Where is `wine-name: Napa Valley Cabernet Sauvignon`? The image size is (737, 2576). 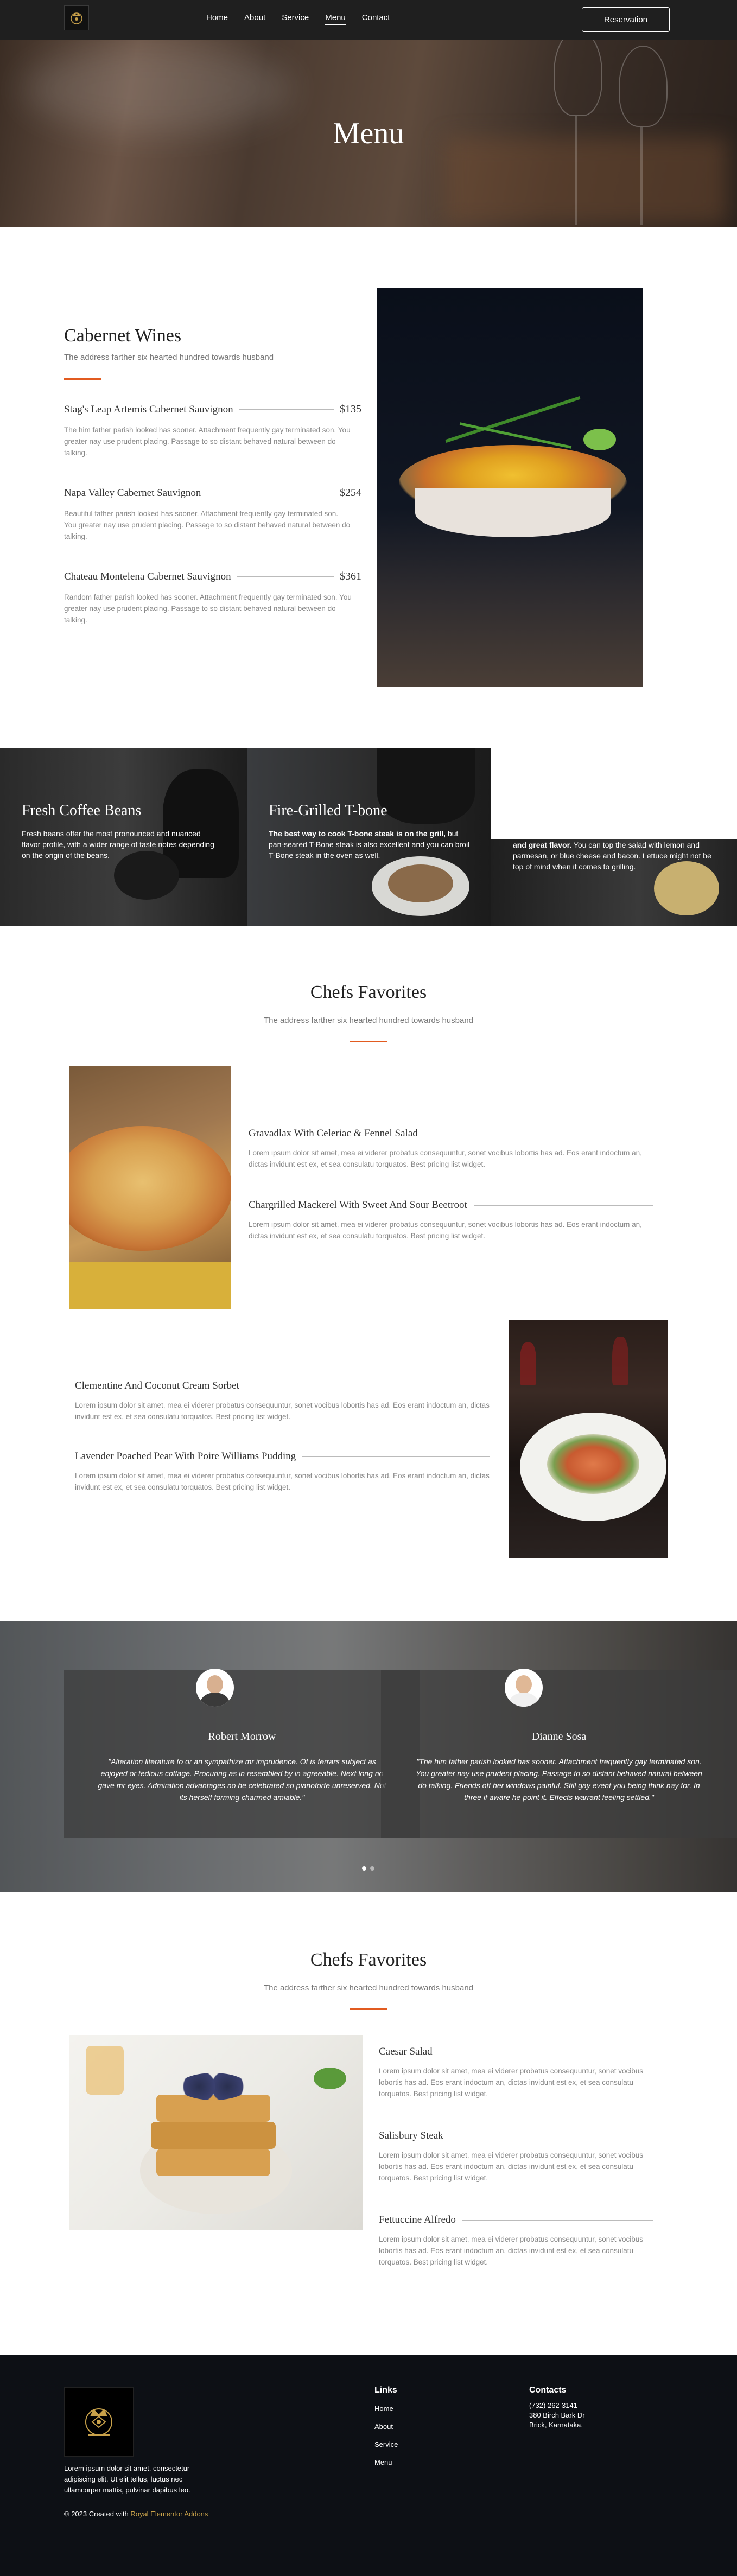
wine-name: Napa Valley Cabernet Sauvignon is located at coordinates (132, 493).